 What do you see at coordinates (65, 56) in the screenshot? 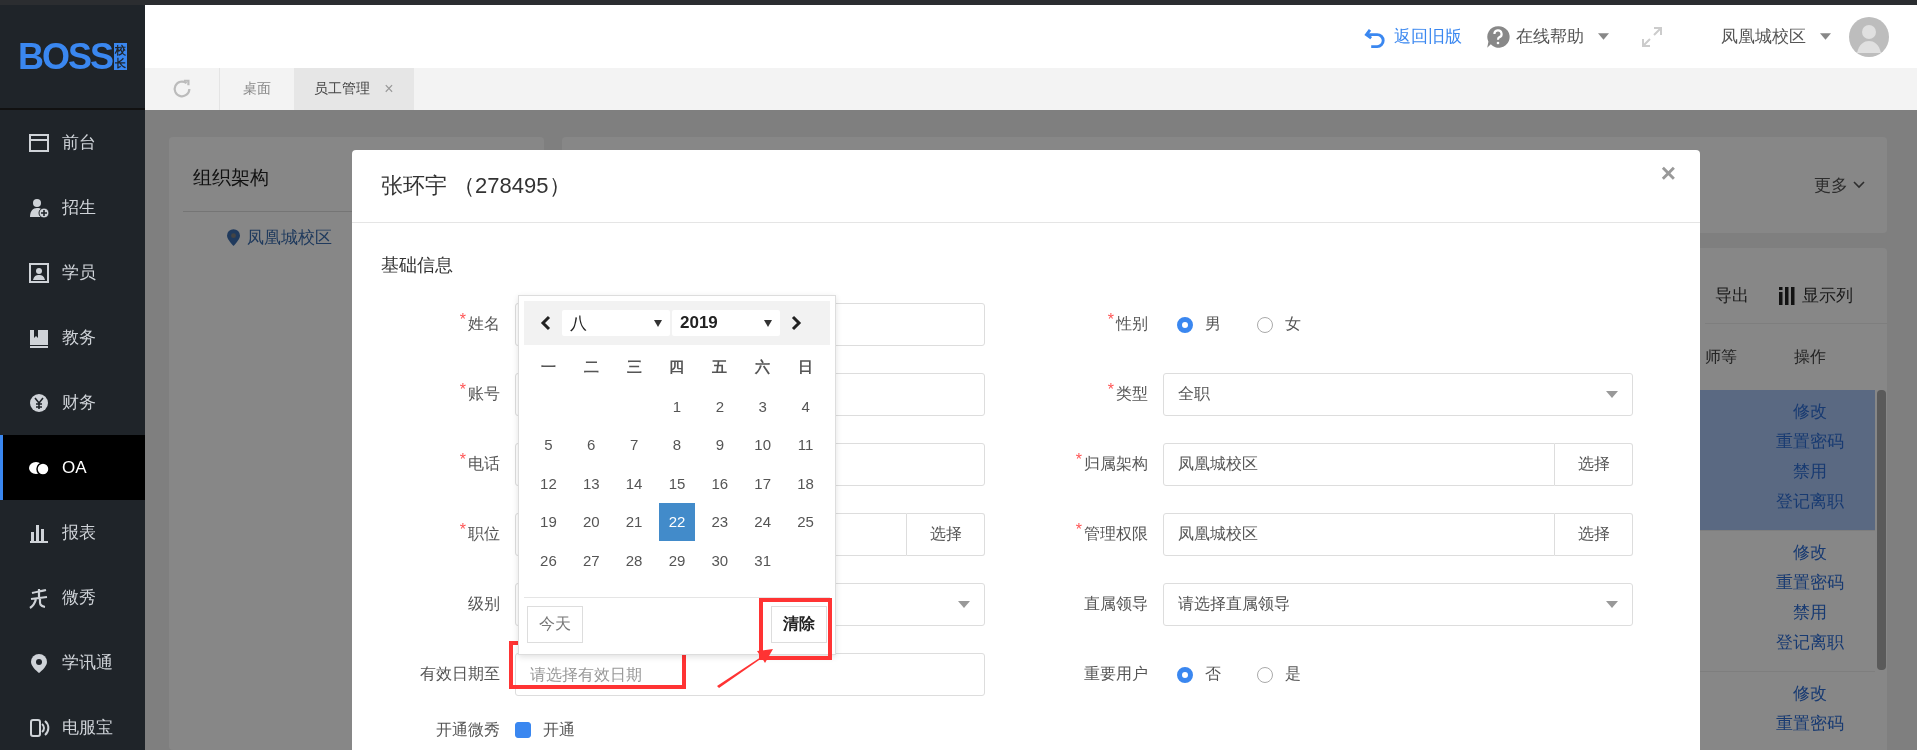
I see `logo-text: BOSS` at bounding box center [65, 56].